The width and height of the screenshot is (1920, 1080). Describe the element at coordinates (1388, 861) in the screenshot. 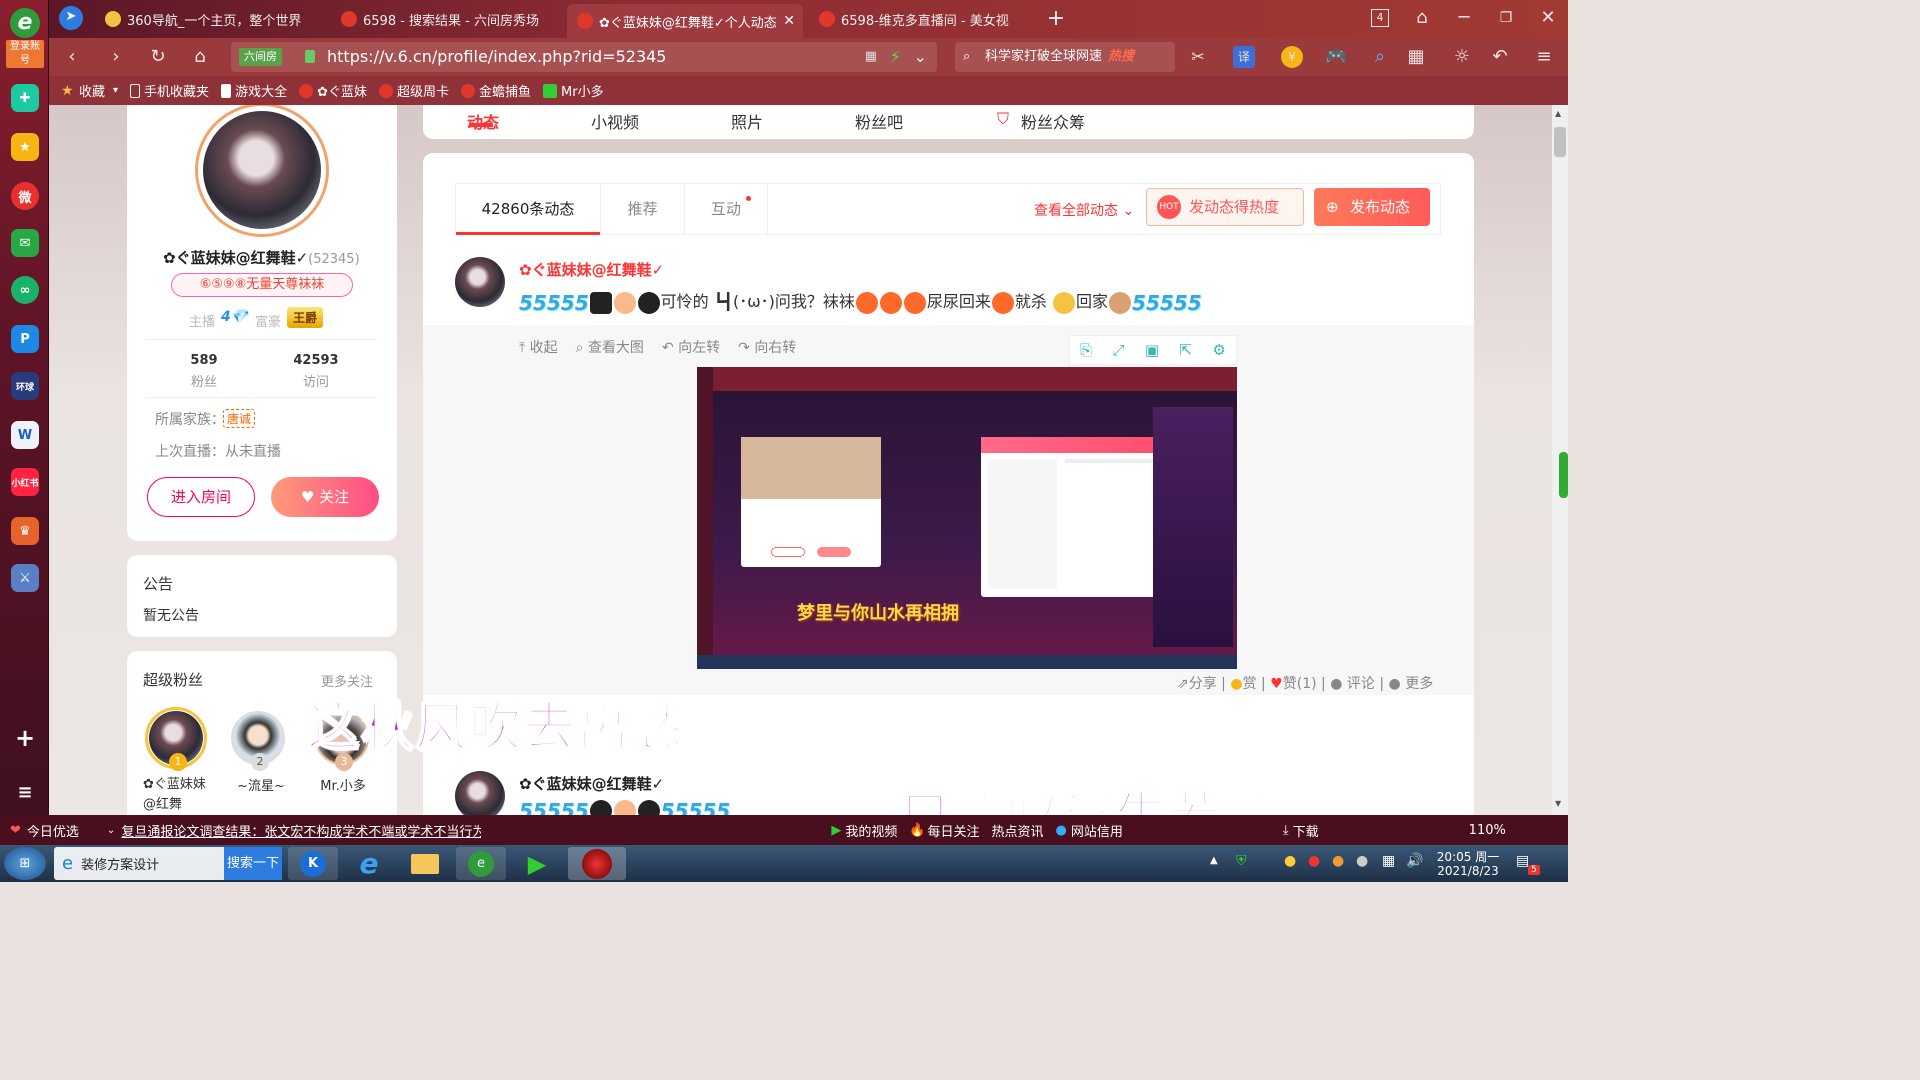

I see `network-icon: ▦` at that location.